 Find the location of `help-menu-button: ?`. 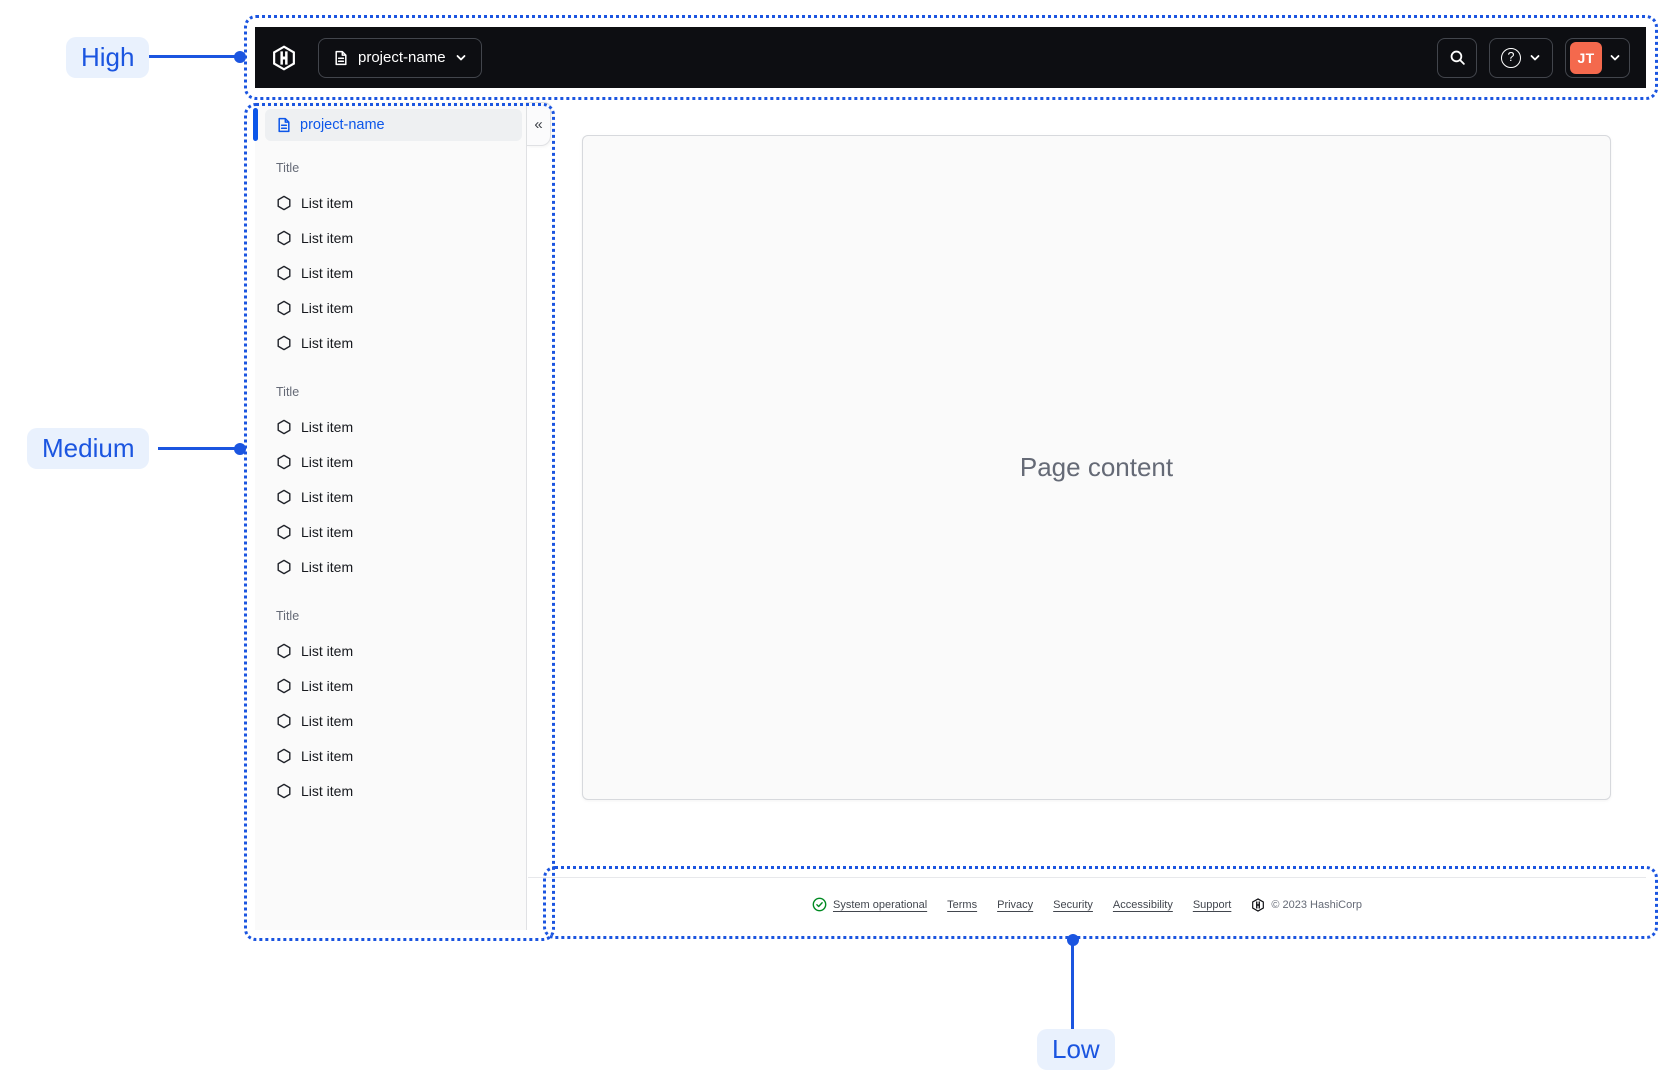

help-menu-button: ? is located at coordinates (1521, 57).